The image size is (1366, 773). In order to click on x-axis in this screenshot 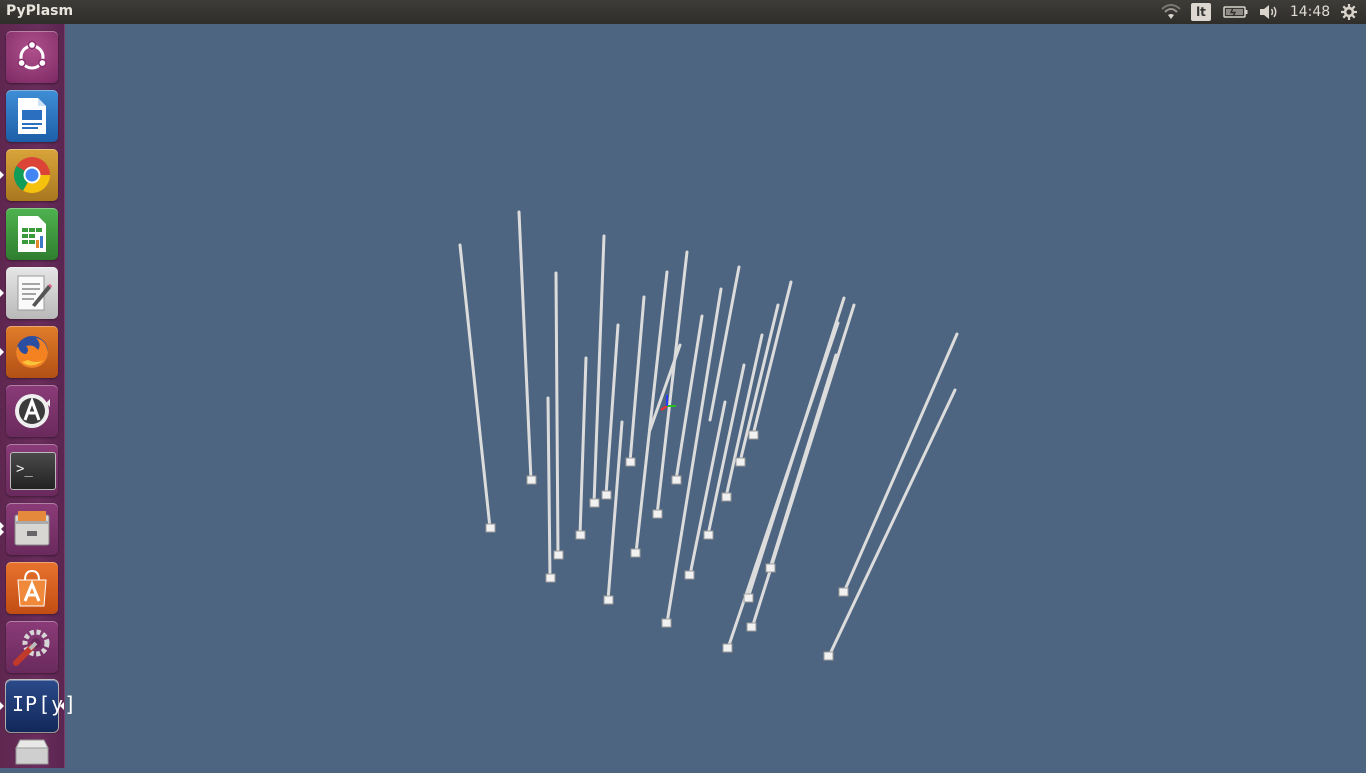, I will do `click(664, 408)`.